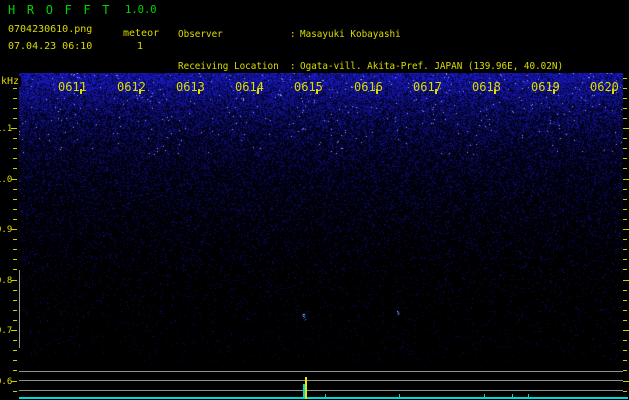  Describe the element at coordinates (486, 87) in the screenshot. I see `time-label: 0618` at that location.